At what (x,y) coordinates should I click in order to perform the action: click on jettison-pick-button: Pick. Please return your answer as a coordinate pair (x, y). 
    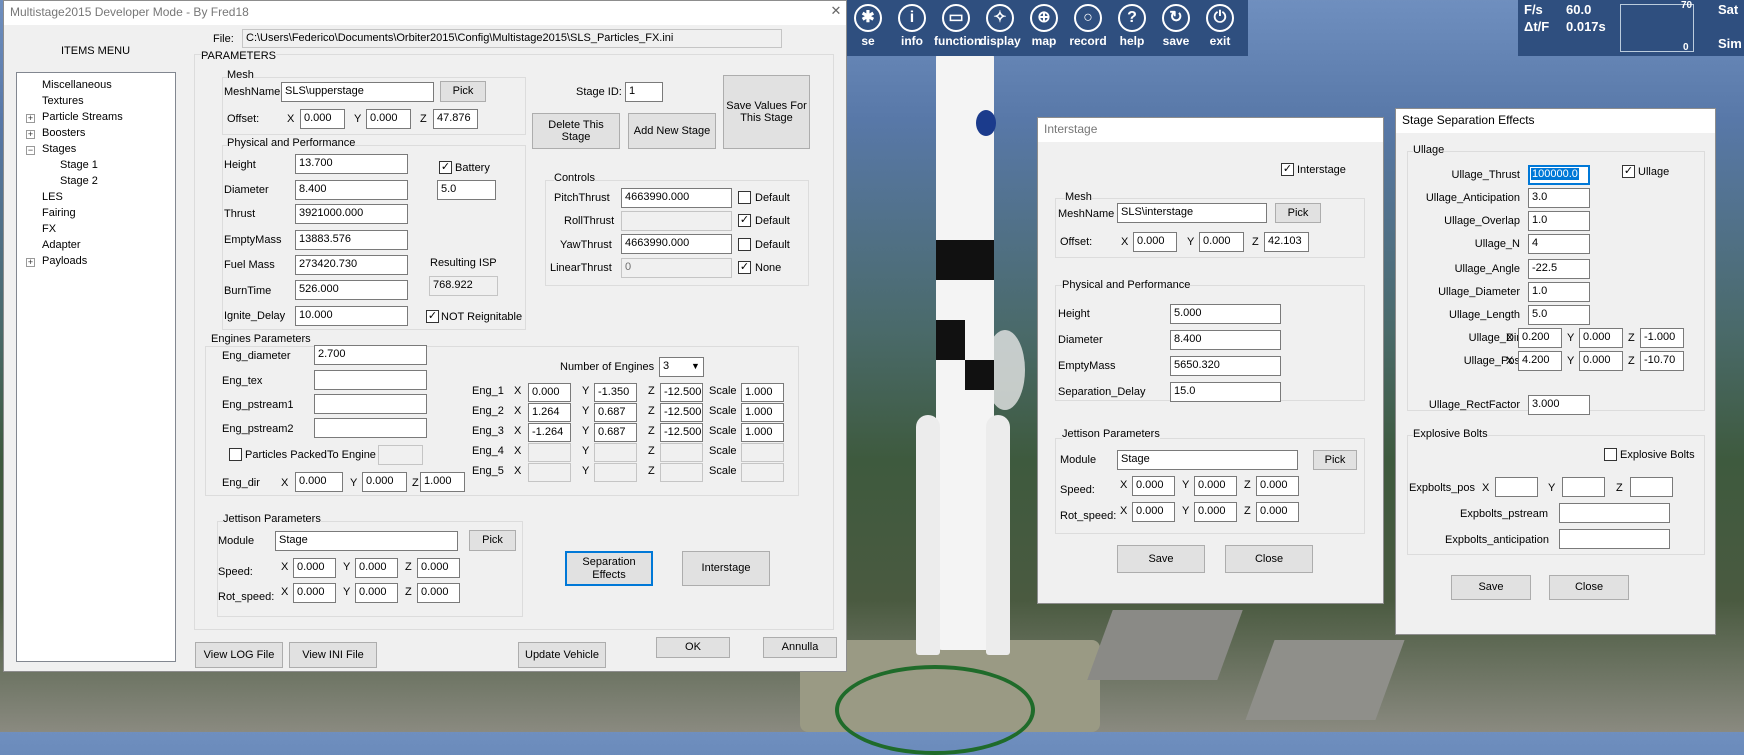
    Looking at the image, I should click on (492, 540).